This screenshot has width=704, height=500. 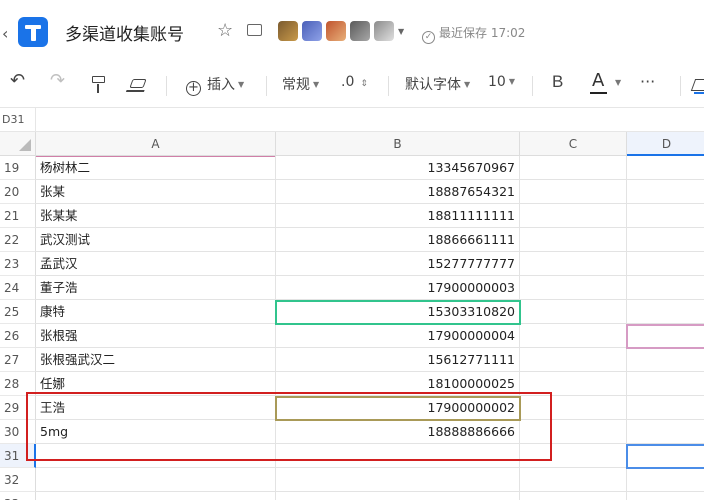 What do you see at coordinates (156, 336) in the screenshot?
I see `table-cell-name: 张根强` at bounding box center [156, 336].